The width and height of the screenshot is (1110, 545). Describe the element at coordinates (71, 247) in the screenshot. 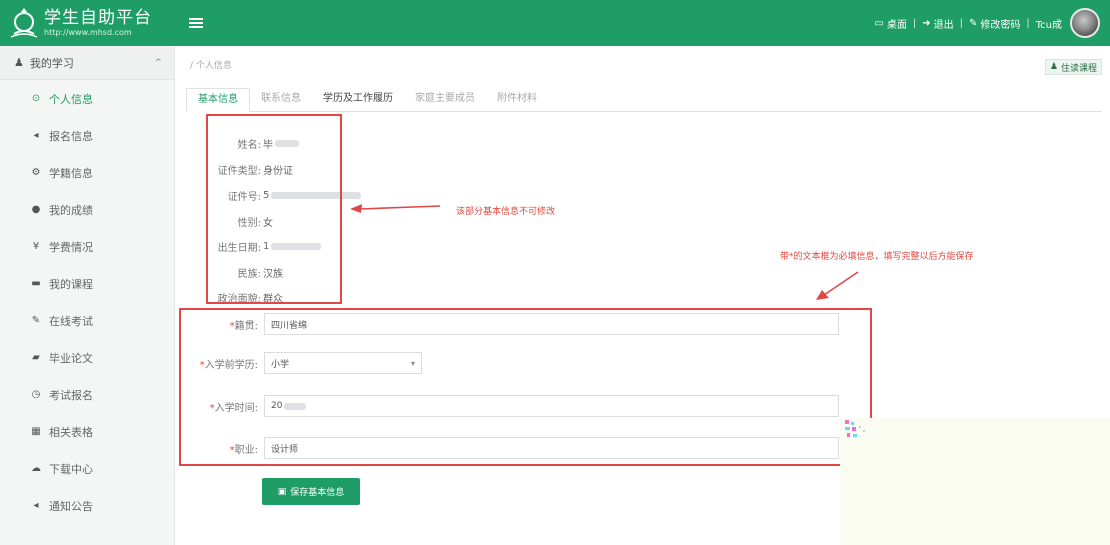

I see `sidebar-item-label: 学费情况` at that location.